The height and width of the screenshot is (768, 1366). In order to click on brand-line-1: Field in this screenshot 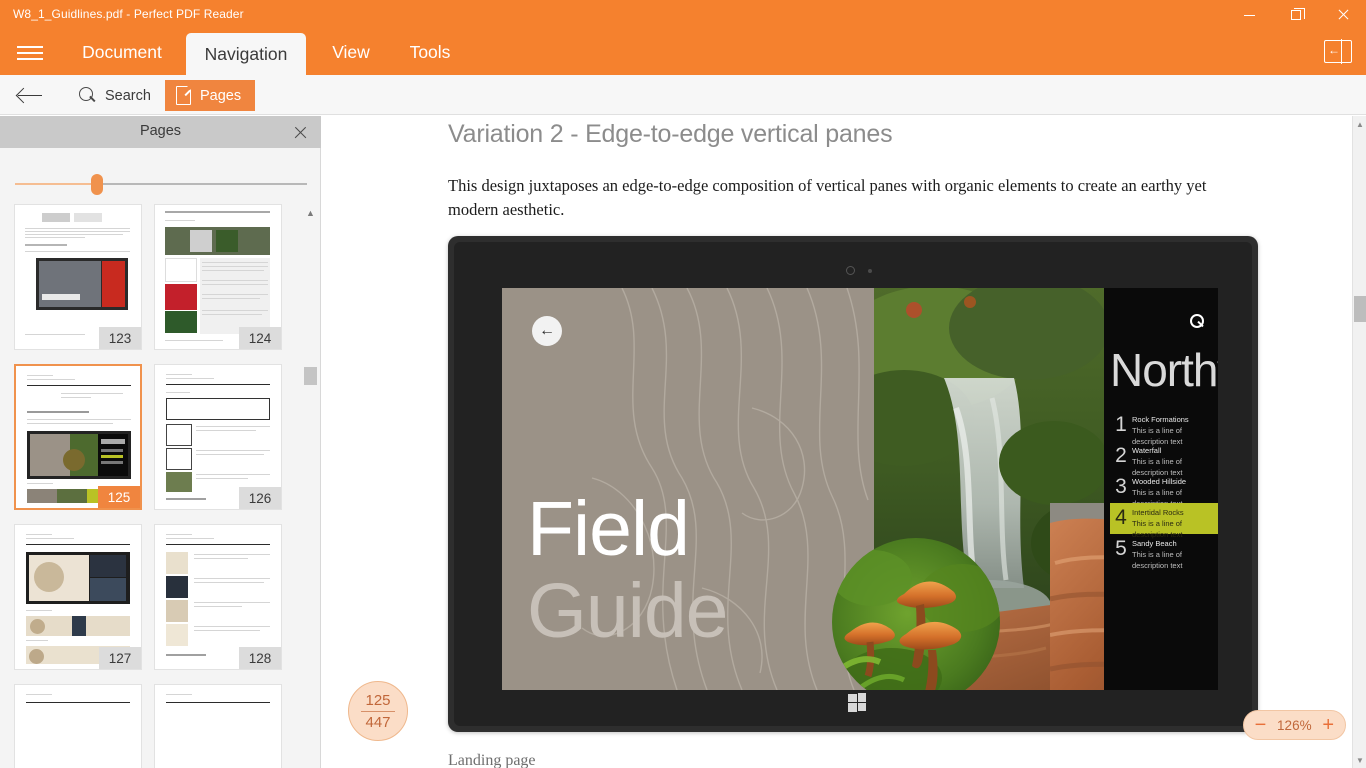, I will do `click(608, 529)`.